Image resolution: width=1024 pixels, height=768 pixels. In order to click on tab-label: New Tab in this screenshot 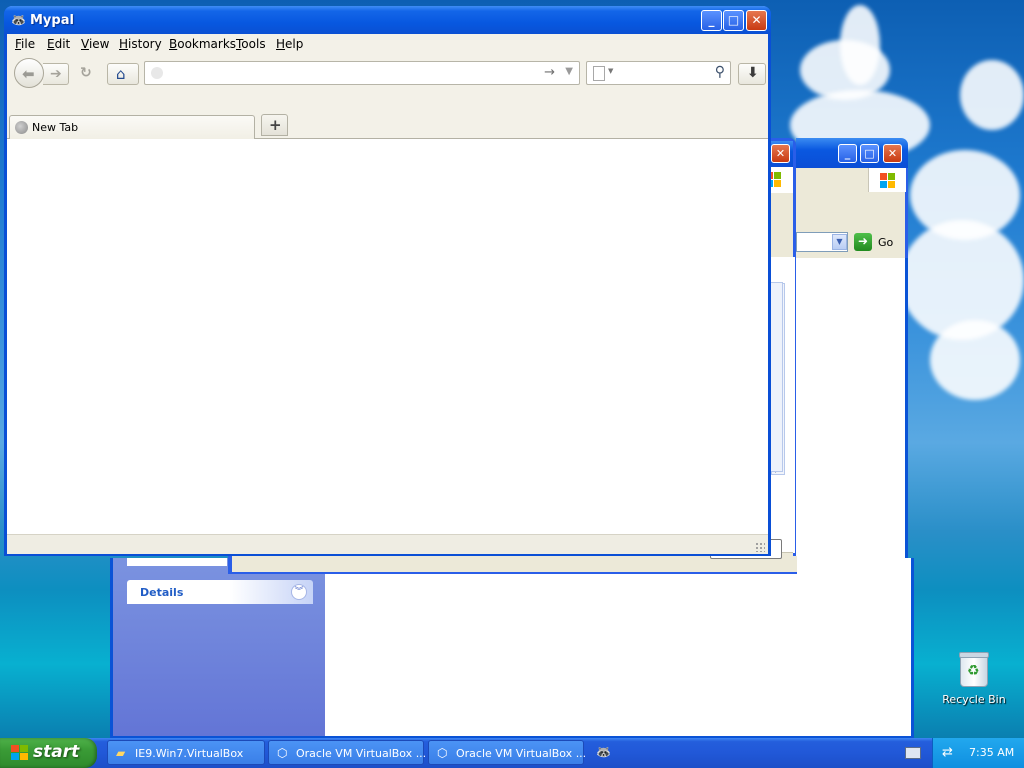, I will do `click(55, 127)`.